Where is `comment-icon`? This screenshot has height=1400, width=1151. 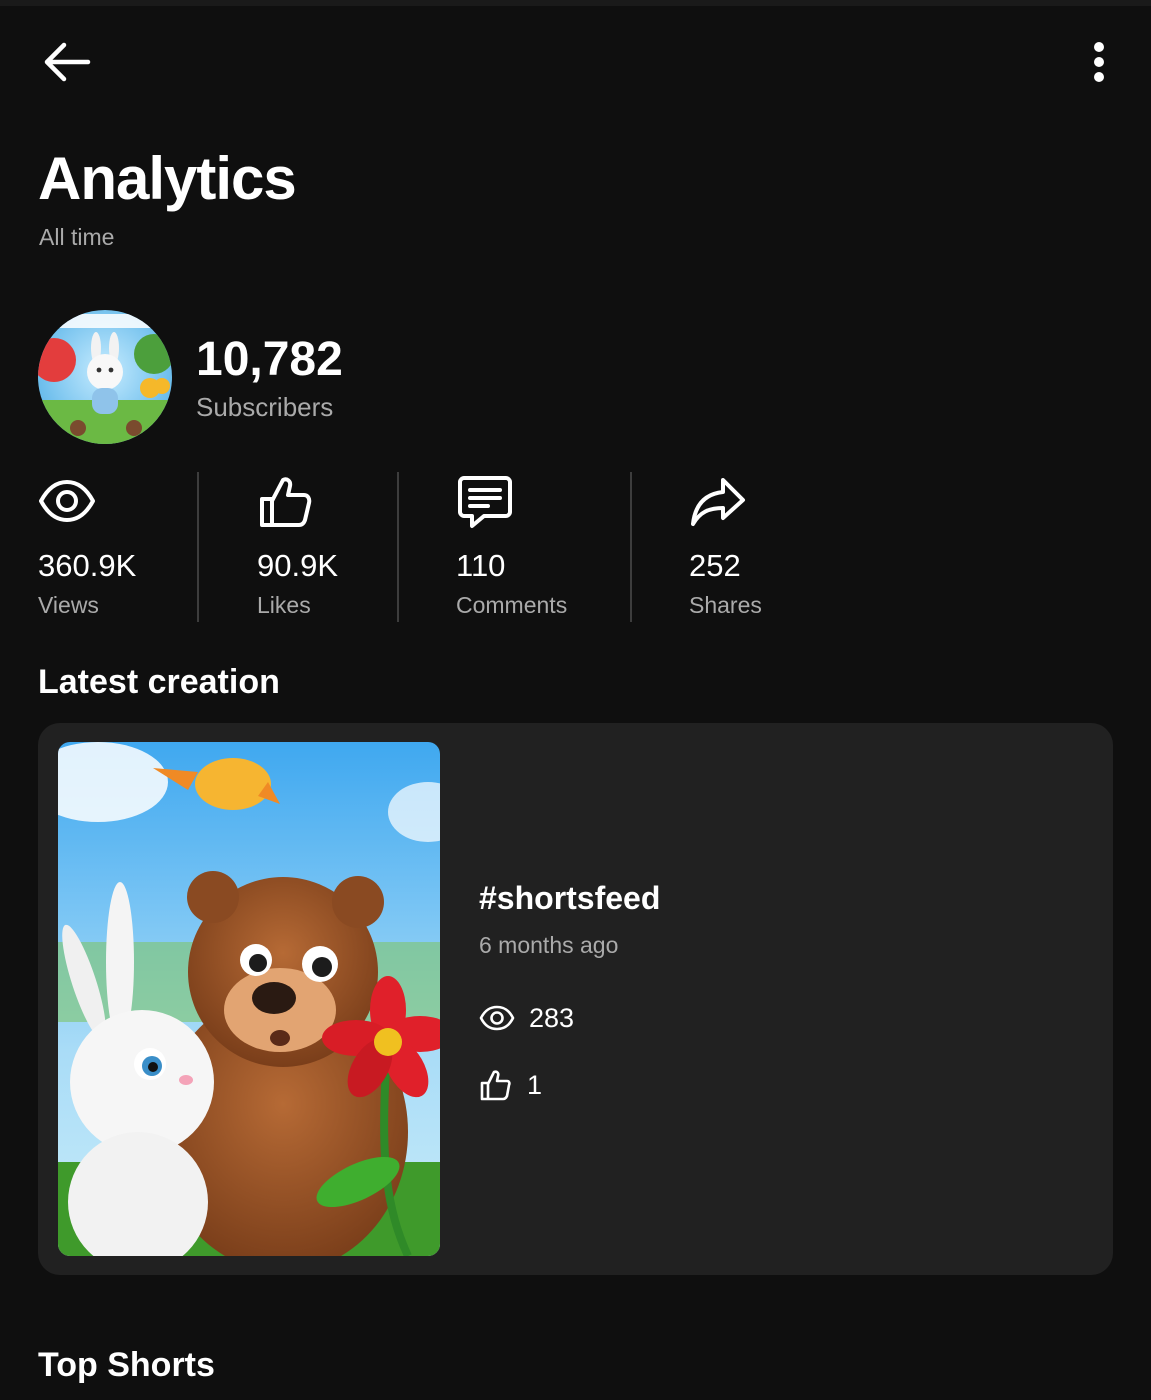 comment-icon is located at coordinates (485, 502).